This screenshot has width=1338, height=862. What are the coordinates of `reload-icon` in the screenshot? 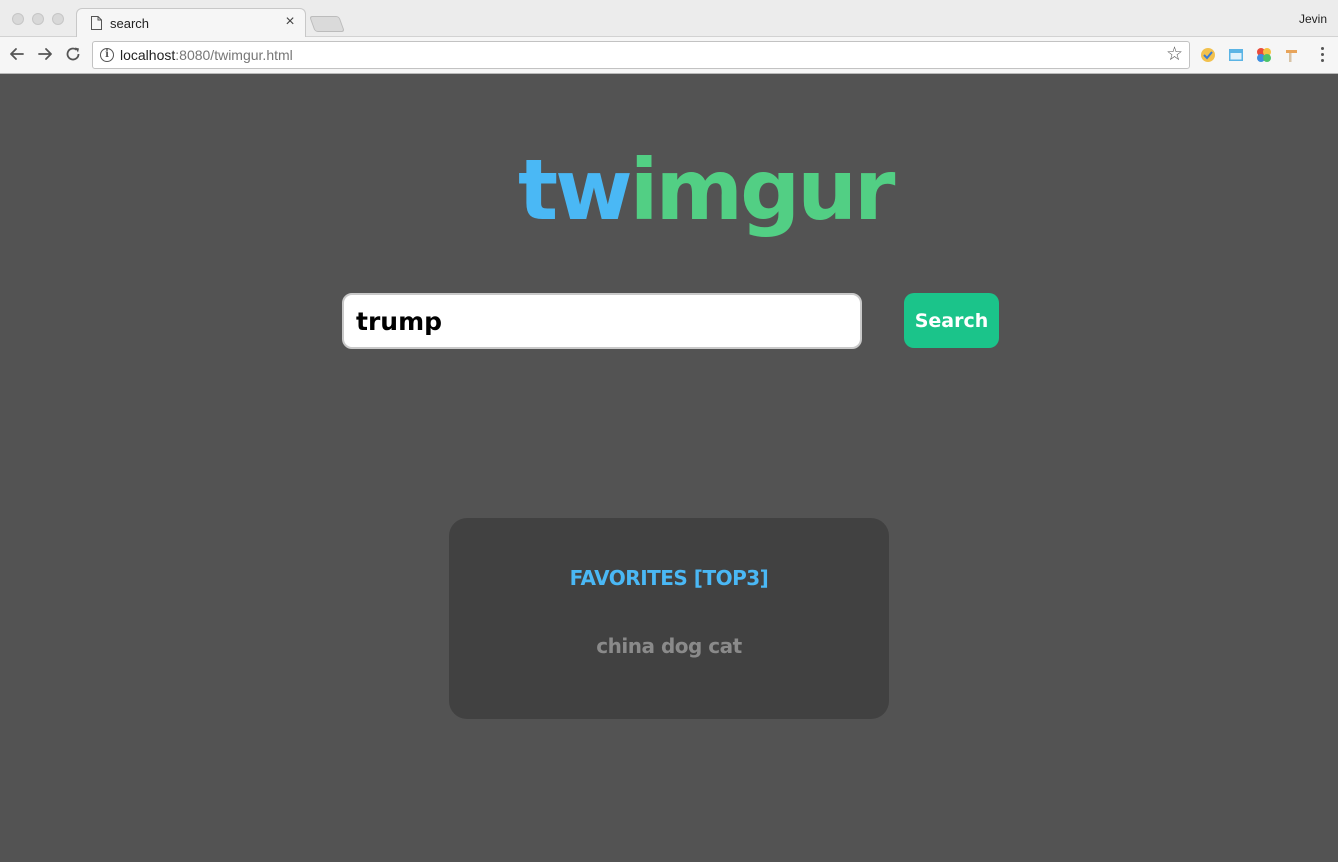 It's located at (73, 54).